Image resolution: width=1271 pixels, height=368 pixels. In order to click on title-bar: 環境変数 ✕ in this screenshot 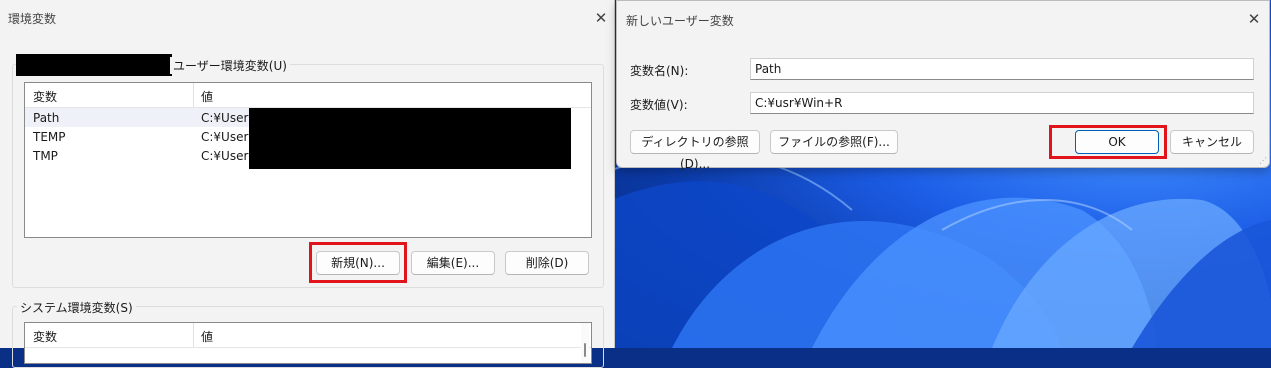, I will do `click(307, 18)`.